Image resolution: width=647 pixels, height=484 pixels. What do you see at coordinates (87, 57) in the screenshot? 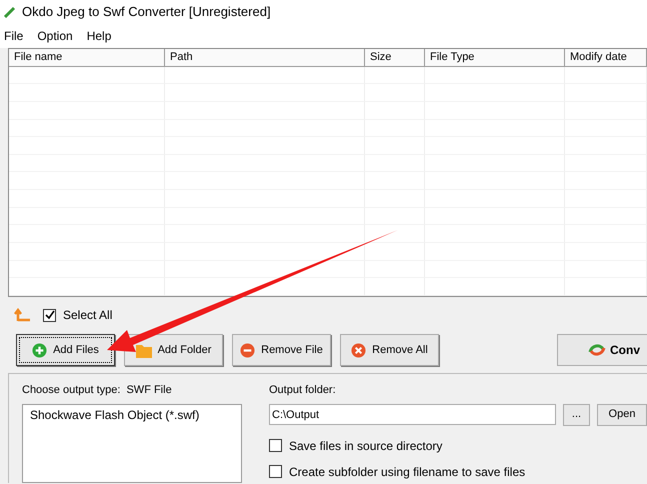
I see `column-header: File name` at bounding box center [87, 57].